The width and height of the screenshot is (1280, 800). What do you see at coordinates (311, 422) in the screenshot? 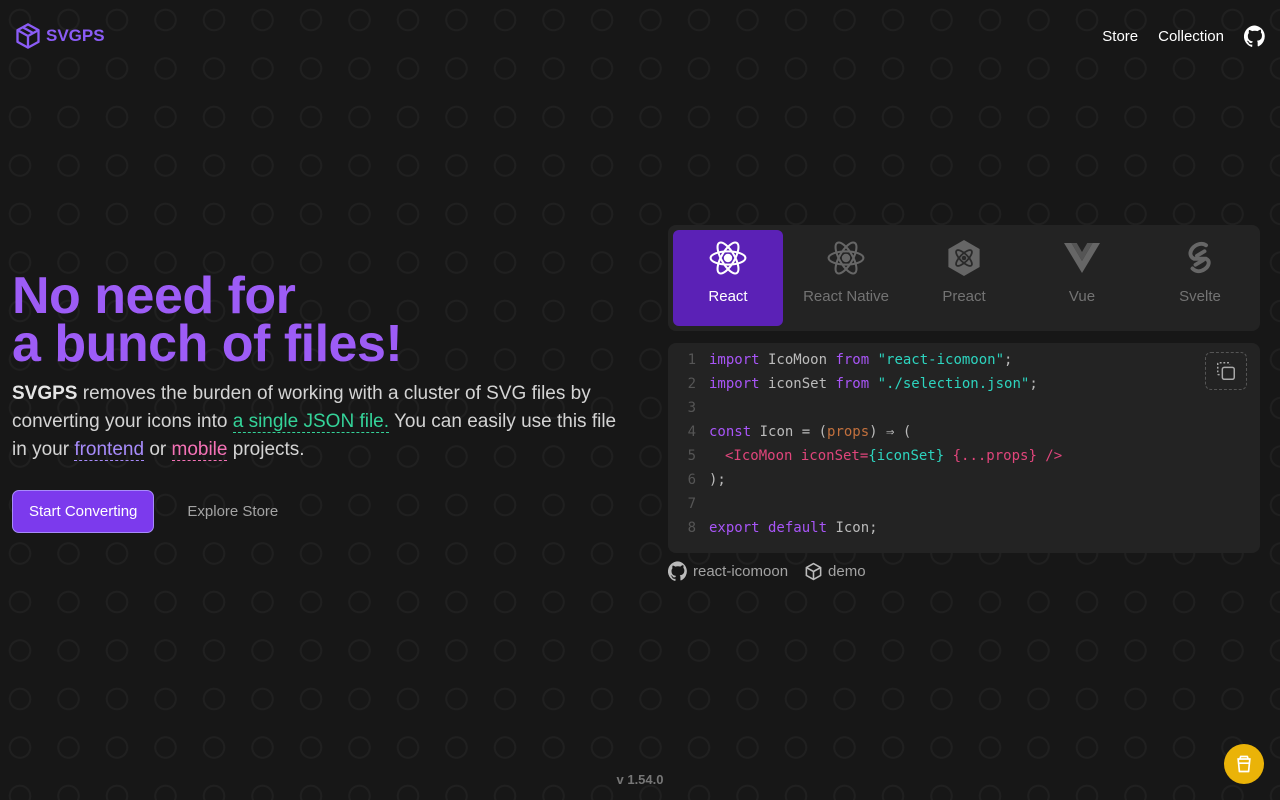
I see `json-link: a single JSON file.` at bounding box center [311, 422].